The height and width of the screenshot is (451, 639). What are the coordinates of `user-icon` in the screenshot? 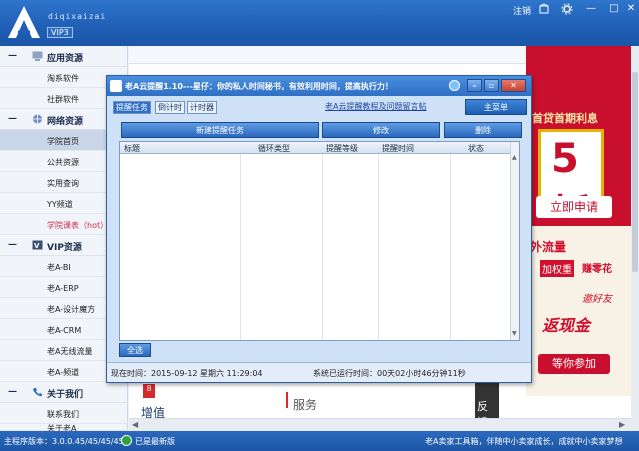 It's located at (454, 85).